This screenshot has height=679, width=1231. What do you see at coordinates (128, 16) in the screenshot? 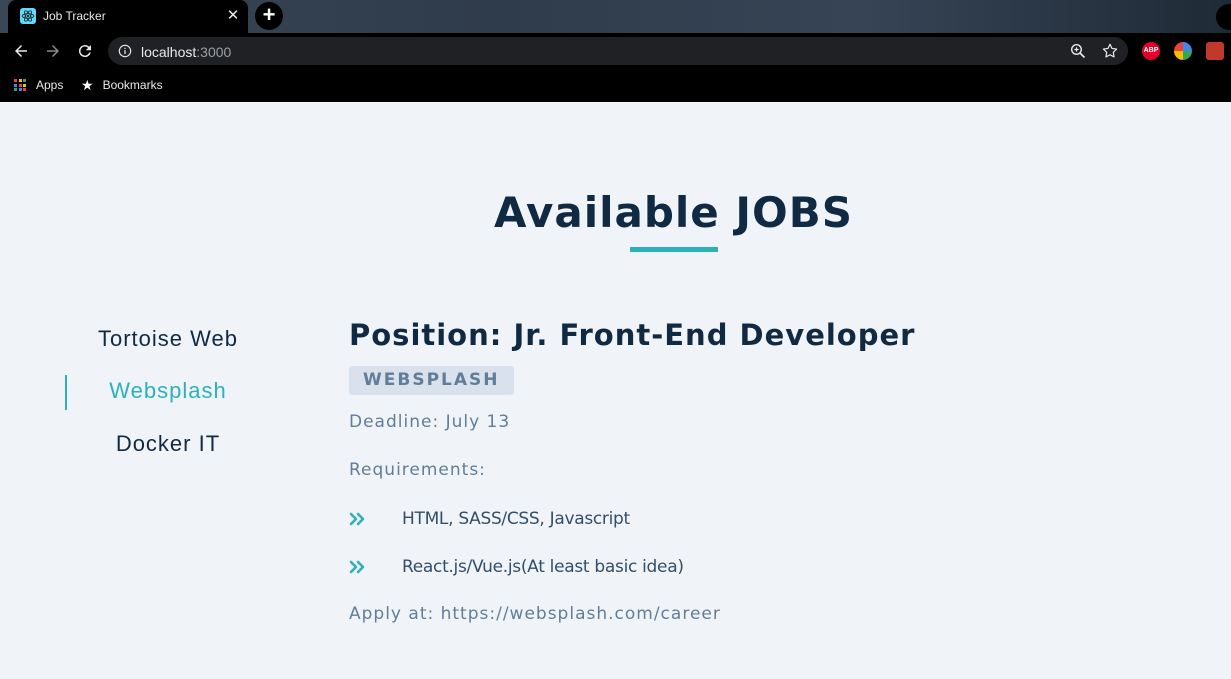
I see `browser-tab: Job Tracker ✕` at bounding box center [128, 16].